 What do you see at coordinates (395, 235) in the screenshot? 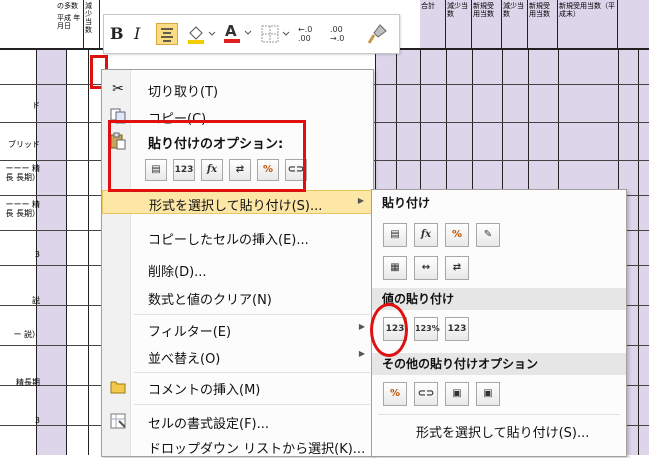
I see `paste-icon: ▤` at bounding box center [395, 235].